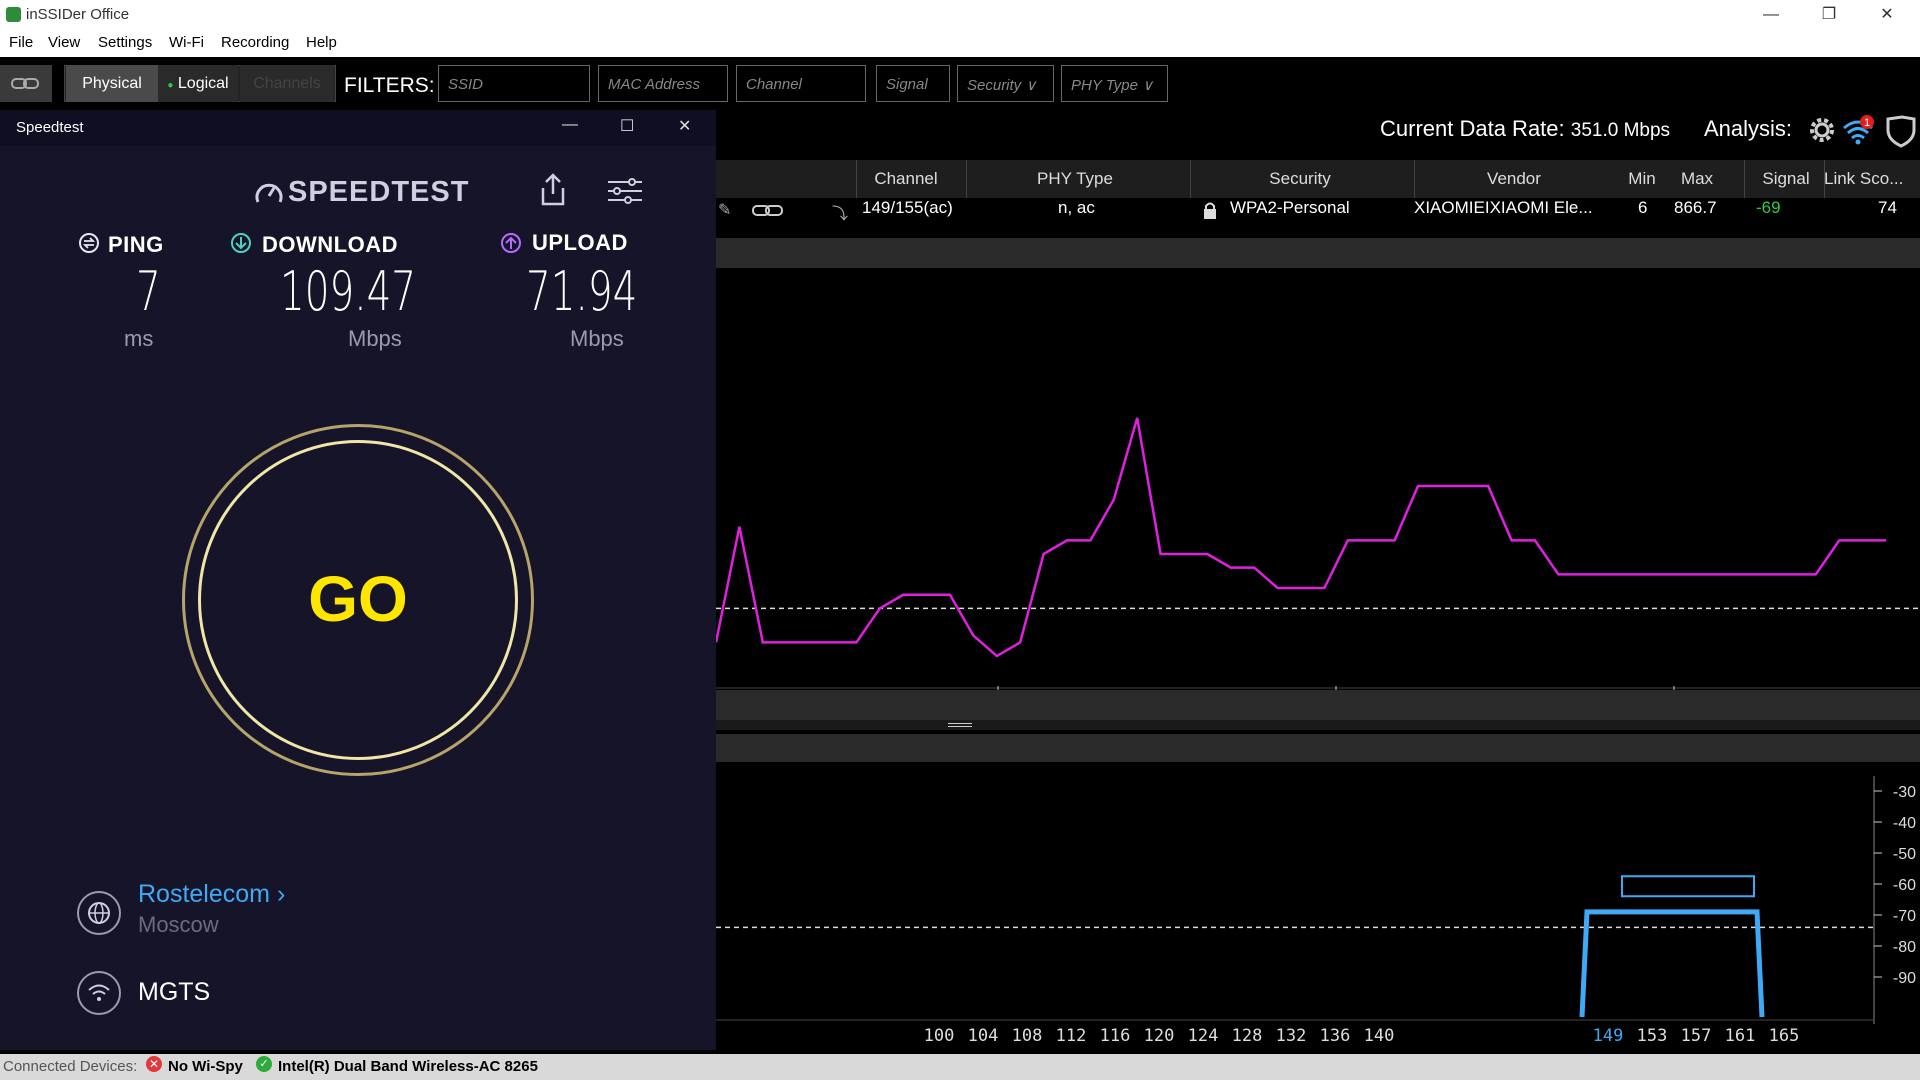  I want to click on channel-tick-label: 161, so click(1740, 1036).